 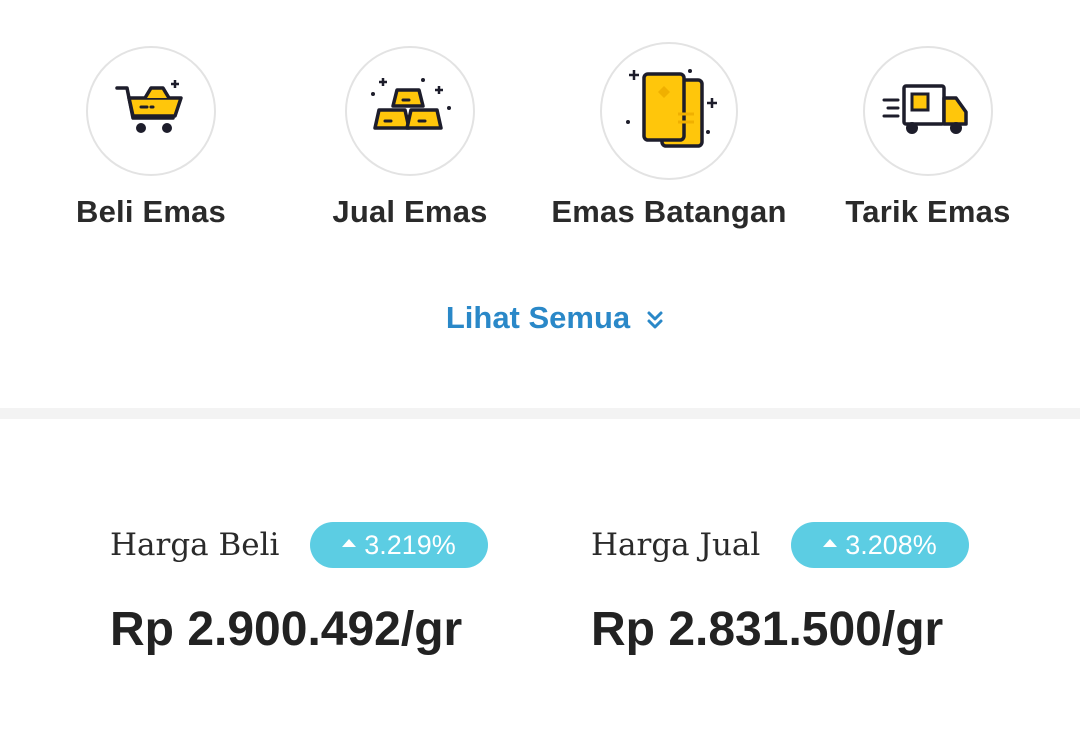 I want to click on menu-item-emas-batangan: Emas Batangan, so click(x=669, y=136).